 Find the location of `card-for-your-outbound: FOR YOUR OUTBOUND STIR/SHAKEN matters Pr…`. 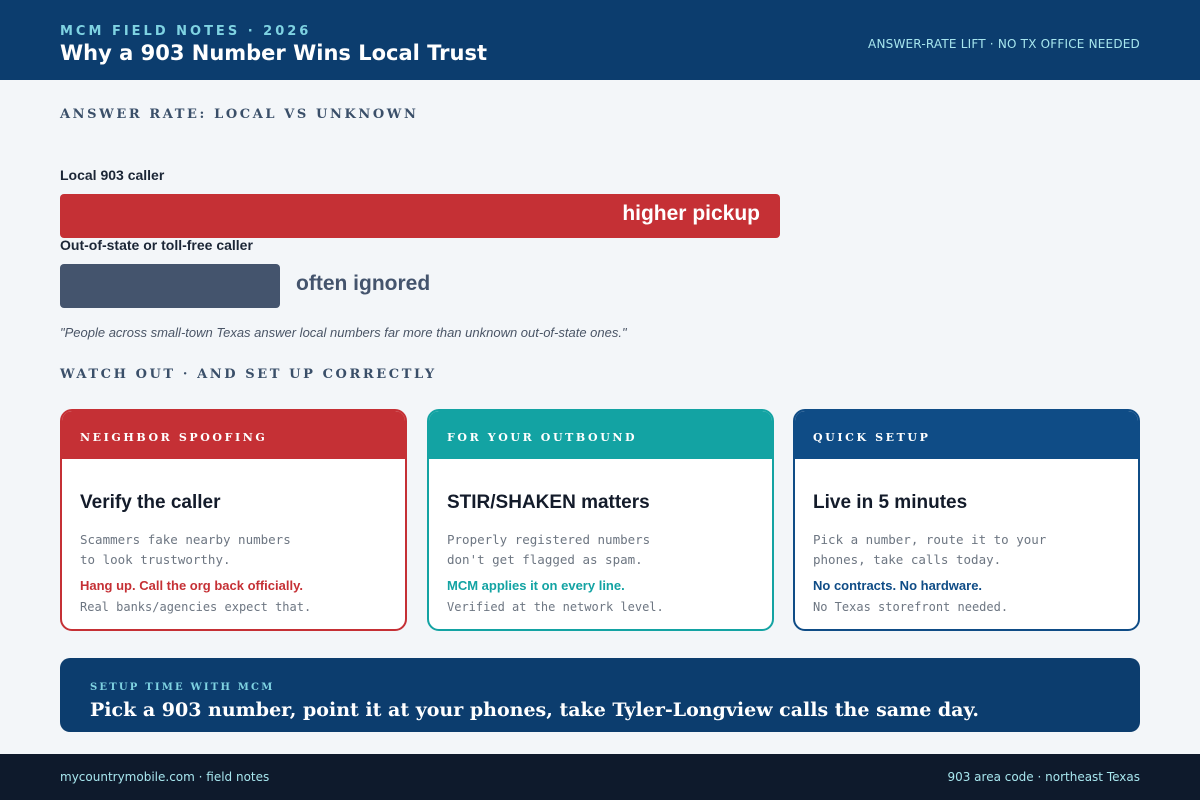

card-for-your-outbound: FOR YOUR OUTBOUND STIR/SHAKEN matters Pr… is located at coordinates (600, 520).